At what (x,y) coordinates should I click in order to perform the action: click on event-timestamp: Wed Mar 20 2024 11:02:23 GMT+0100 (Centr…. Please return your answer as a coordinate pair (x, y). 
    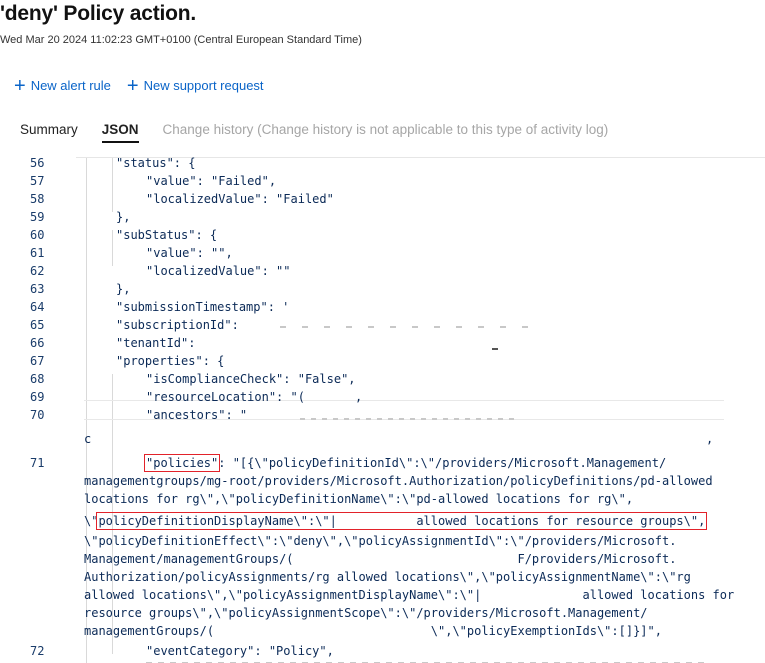
    Looking at the image, I should click on (181, 40).